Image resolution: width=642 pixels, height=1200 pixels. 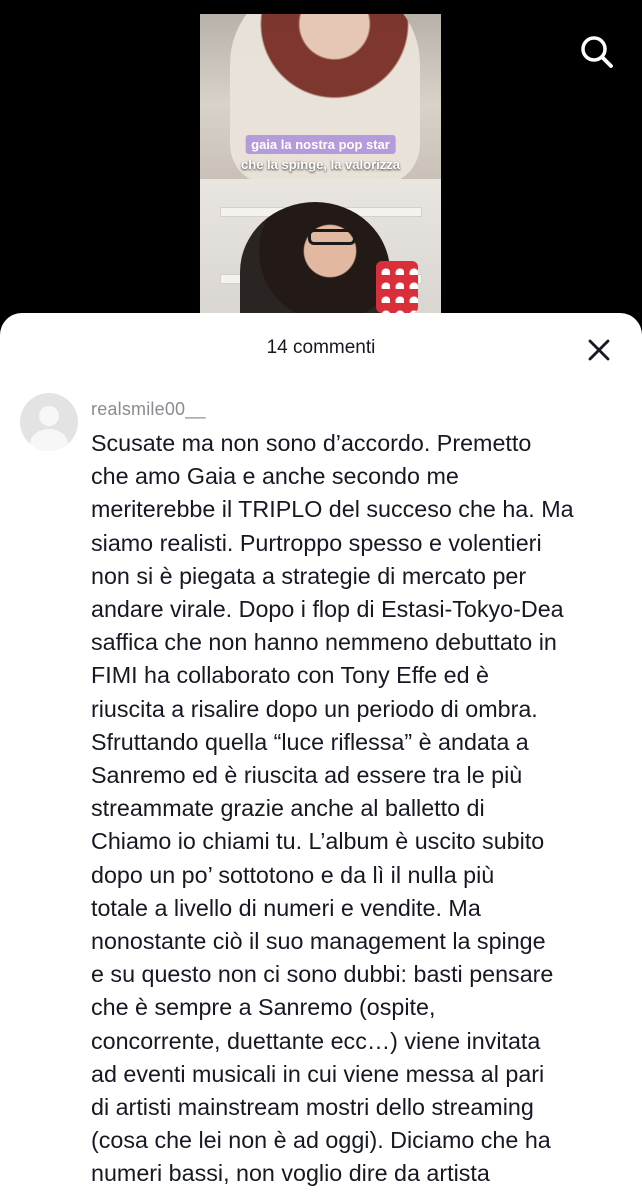 I want to click on close-button, so click(x=599, y=350).